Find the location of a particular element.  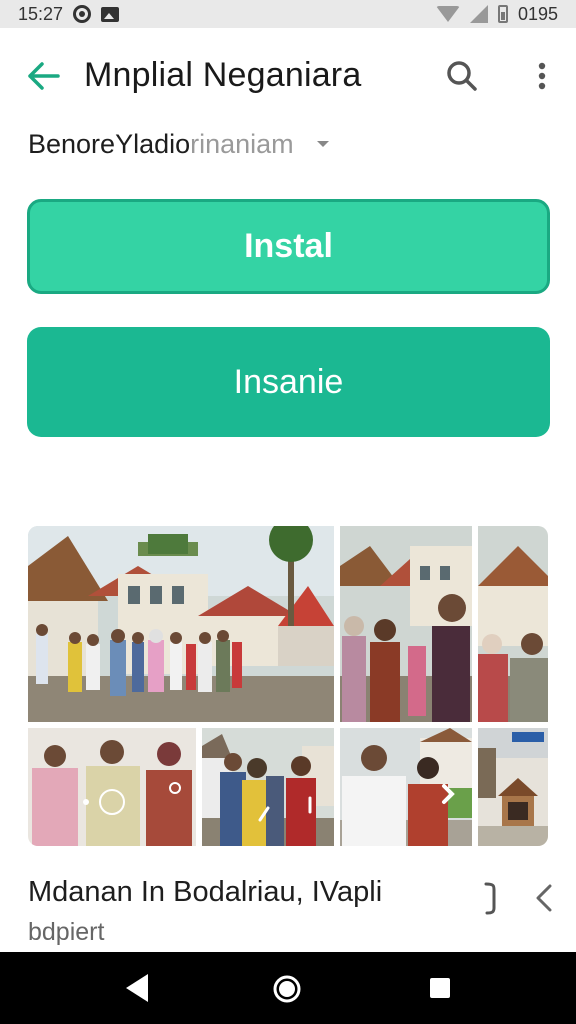

nav-back-button is located at coordinates (137, 988).